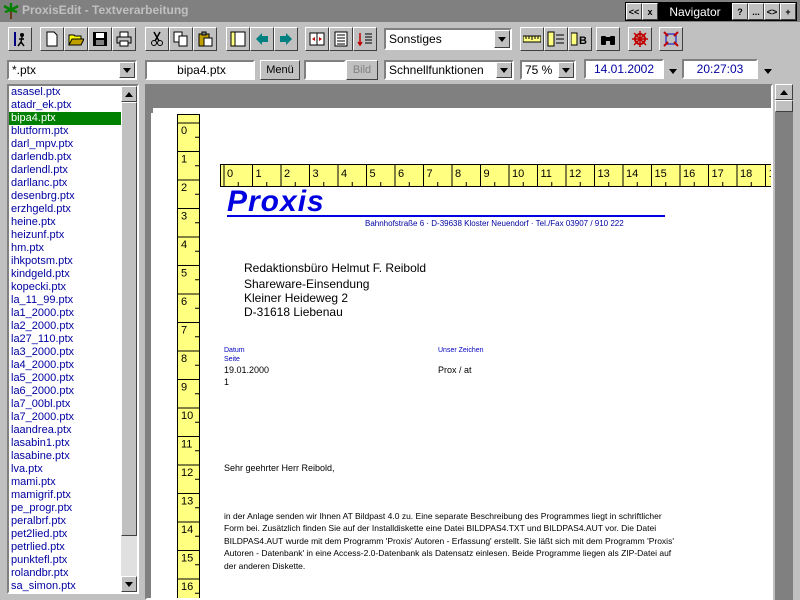  Describe the element at coordinates (65, 339) in the screenshot. I see `file-list-item: la27_110.ptx` at that location.